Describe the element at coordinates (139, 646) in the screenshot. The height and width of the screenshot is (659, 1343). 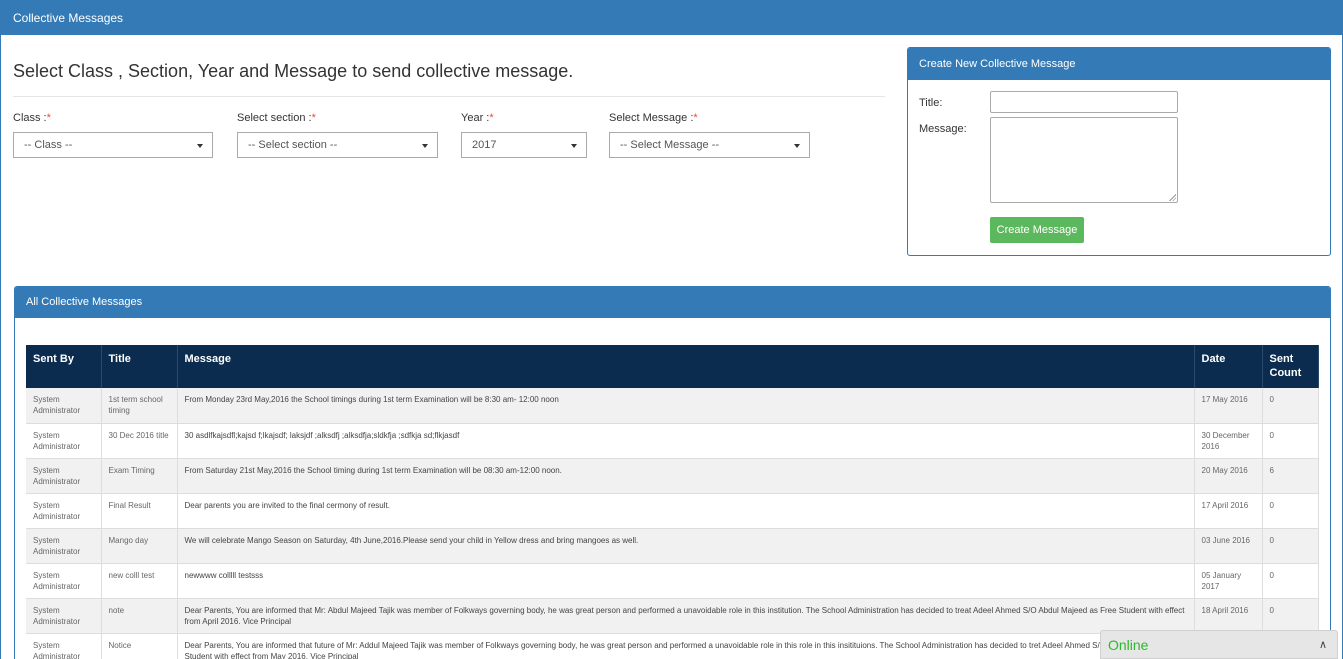
I see `cell-title: Notice` at that location.